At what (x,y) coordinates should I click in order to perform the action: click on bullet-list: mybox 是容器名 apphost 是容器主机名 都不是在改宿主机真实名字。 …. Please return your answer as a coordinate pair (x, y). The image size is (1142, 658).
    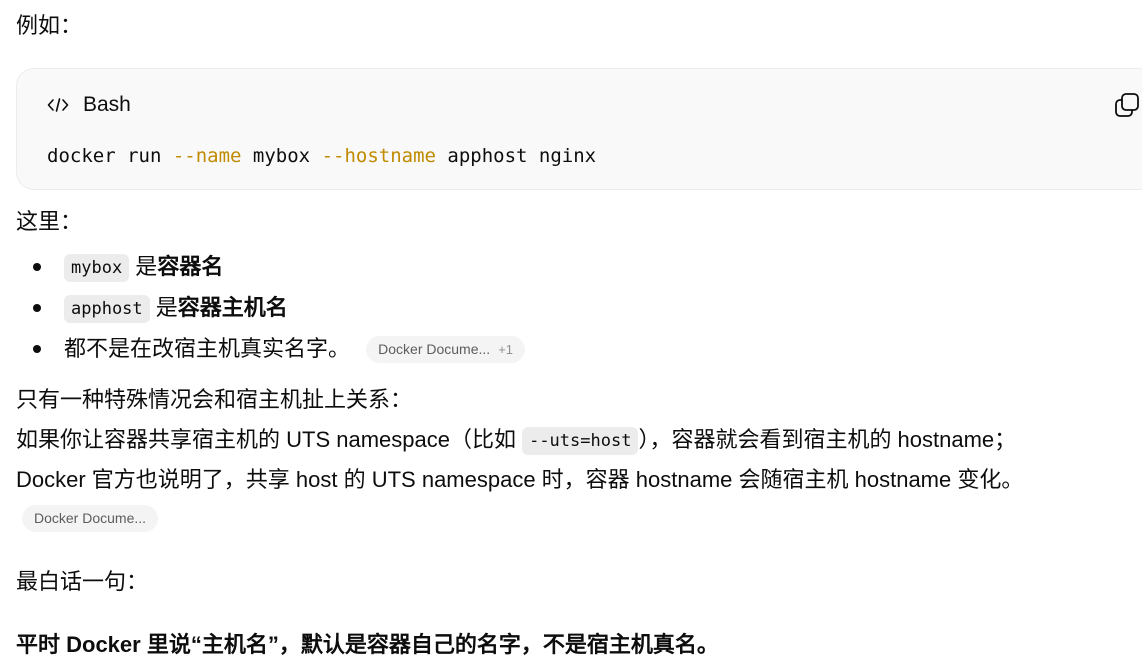
    Looking at the image, I should click on (271, 307).